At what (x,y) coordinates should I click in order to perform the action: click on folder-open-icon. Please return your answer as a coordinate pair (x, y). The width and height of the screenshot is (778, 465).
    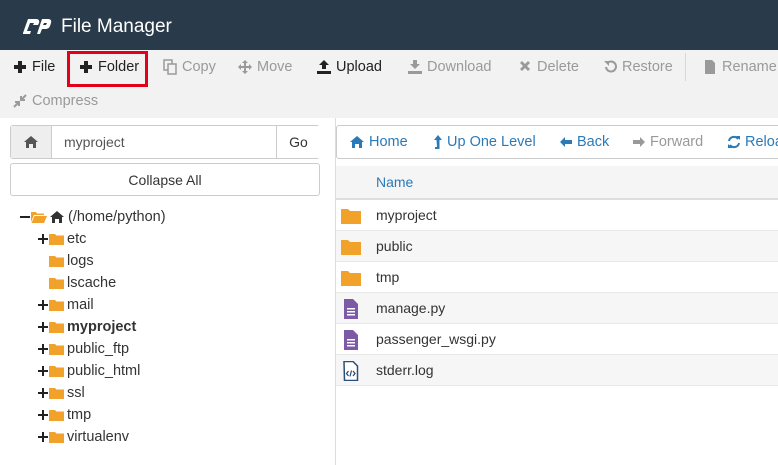
    Looking at the image, I should click on (39, 217).